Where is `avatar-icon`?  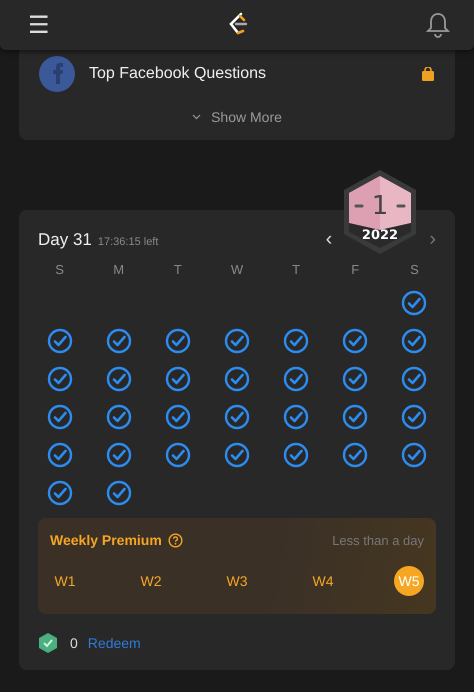
avatar-icon is located at coordinates (57, 74).